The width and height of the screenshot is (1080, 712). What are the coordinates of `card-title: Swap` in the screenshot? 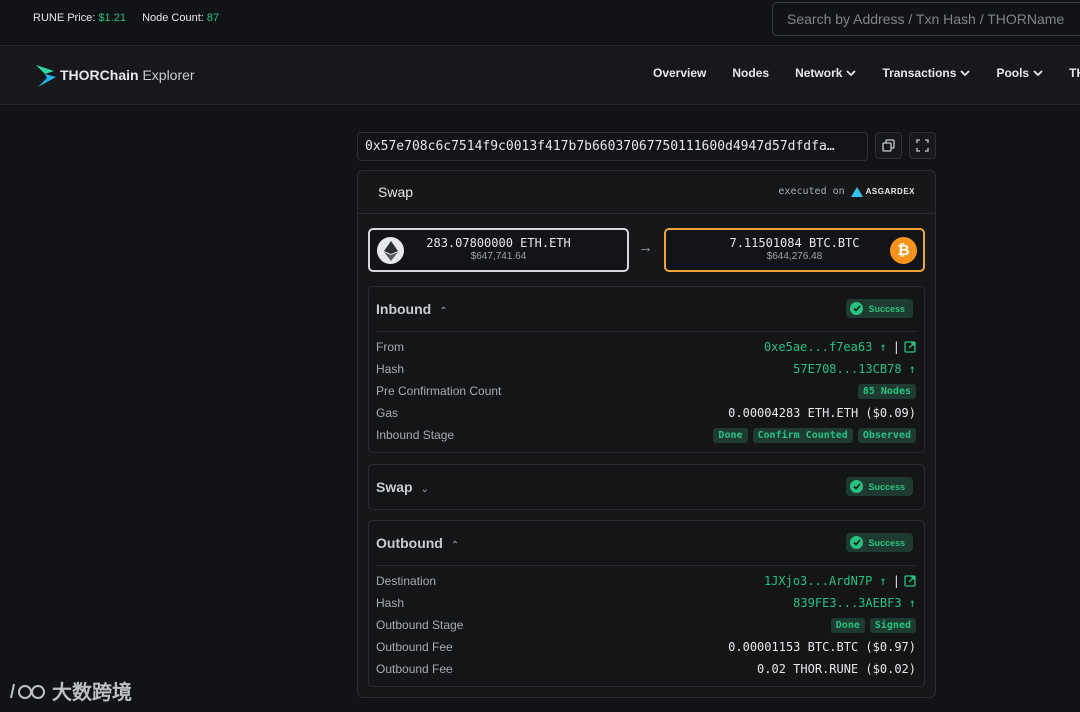 It's located at (396, 192).